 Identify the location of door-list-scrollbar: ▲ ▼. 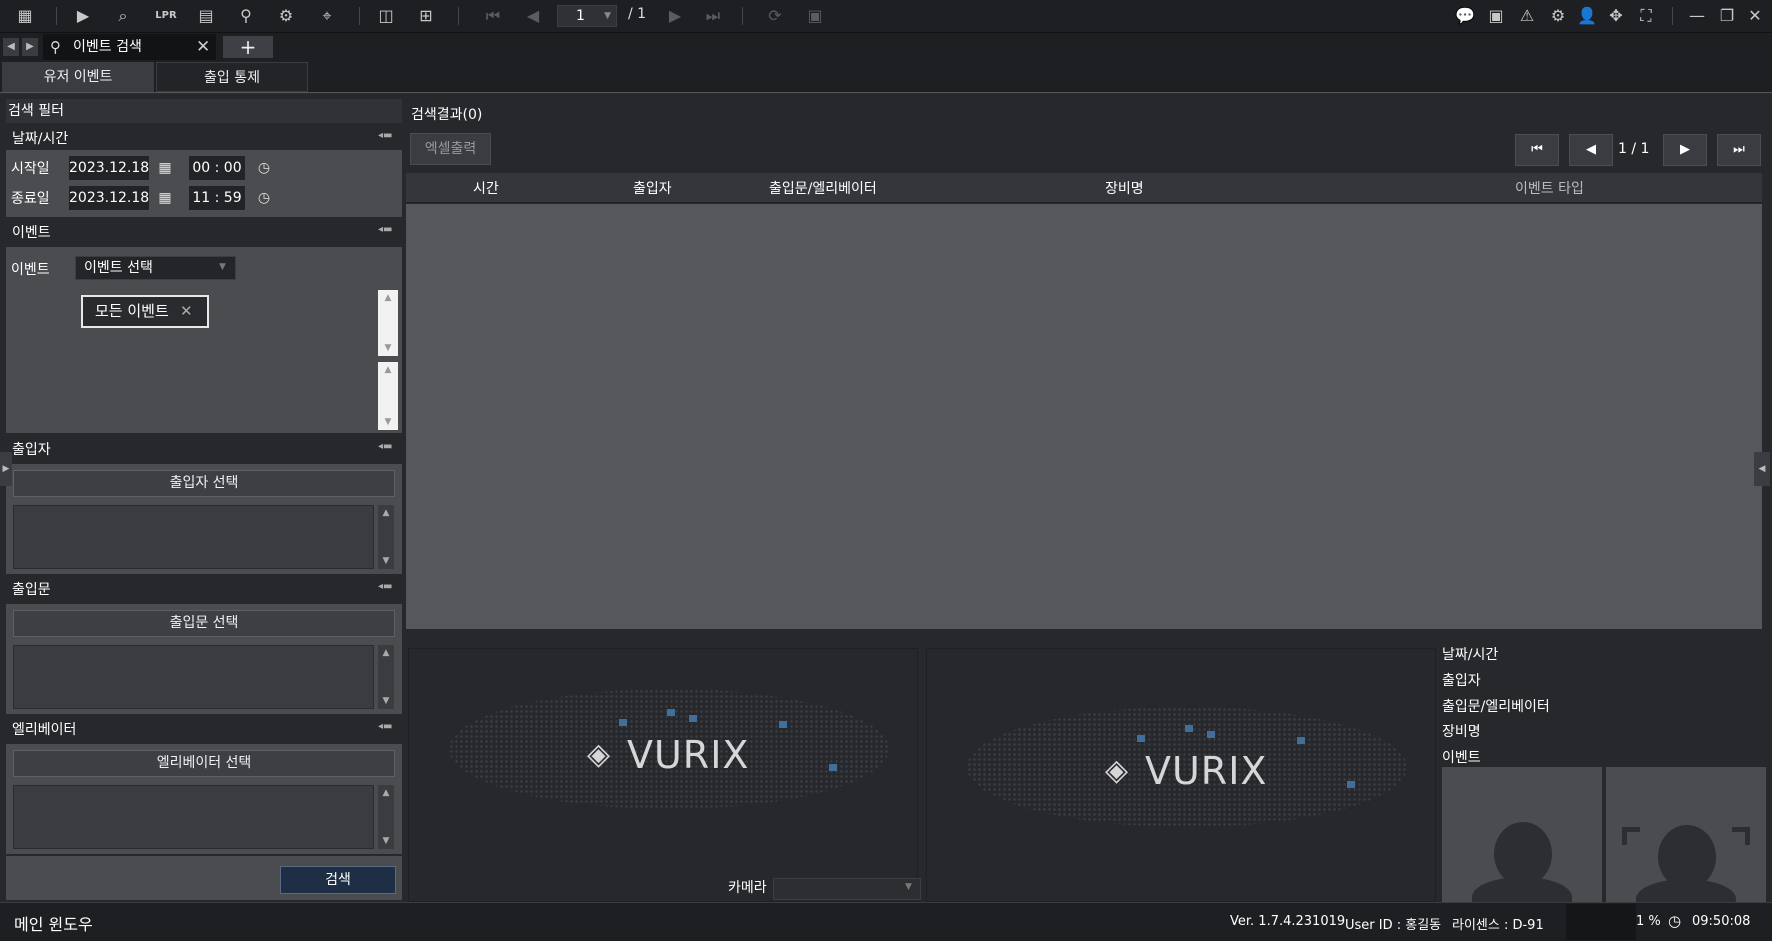
(386, 677).